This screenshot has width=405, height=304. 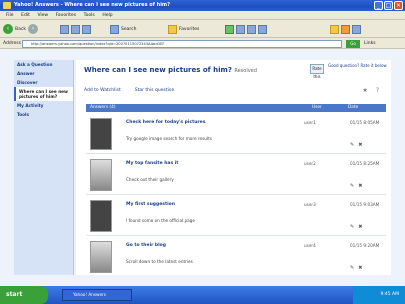 I want to click on answer-date: 01/15 9:03AM, so click(x=365, y=204).